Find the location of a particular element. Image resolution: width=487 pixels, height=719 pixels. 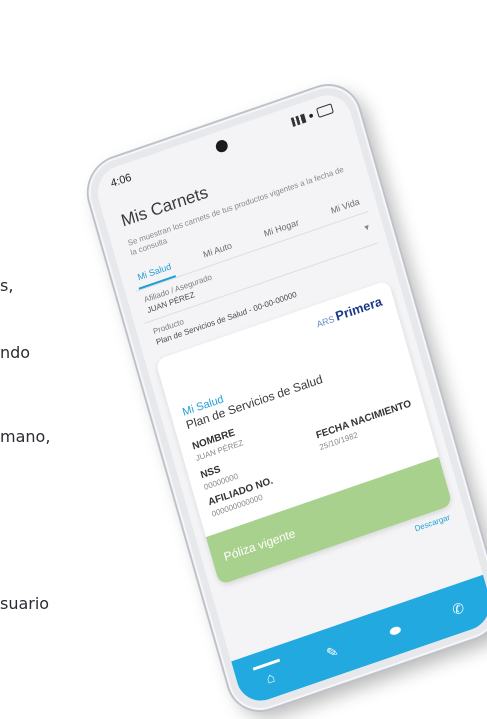

brand-name: Primera is located at coordinates (358, 308).